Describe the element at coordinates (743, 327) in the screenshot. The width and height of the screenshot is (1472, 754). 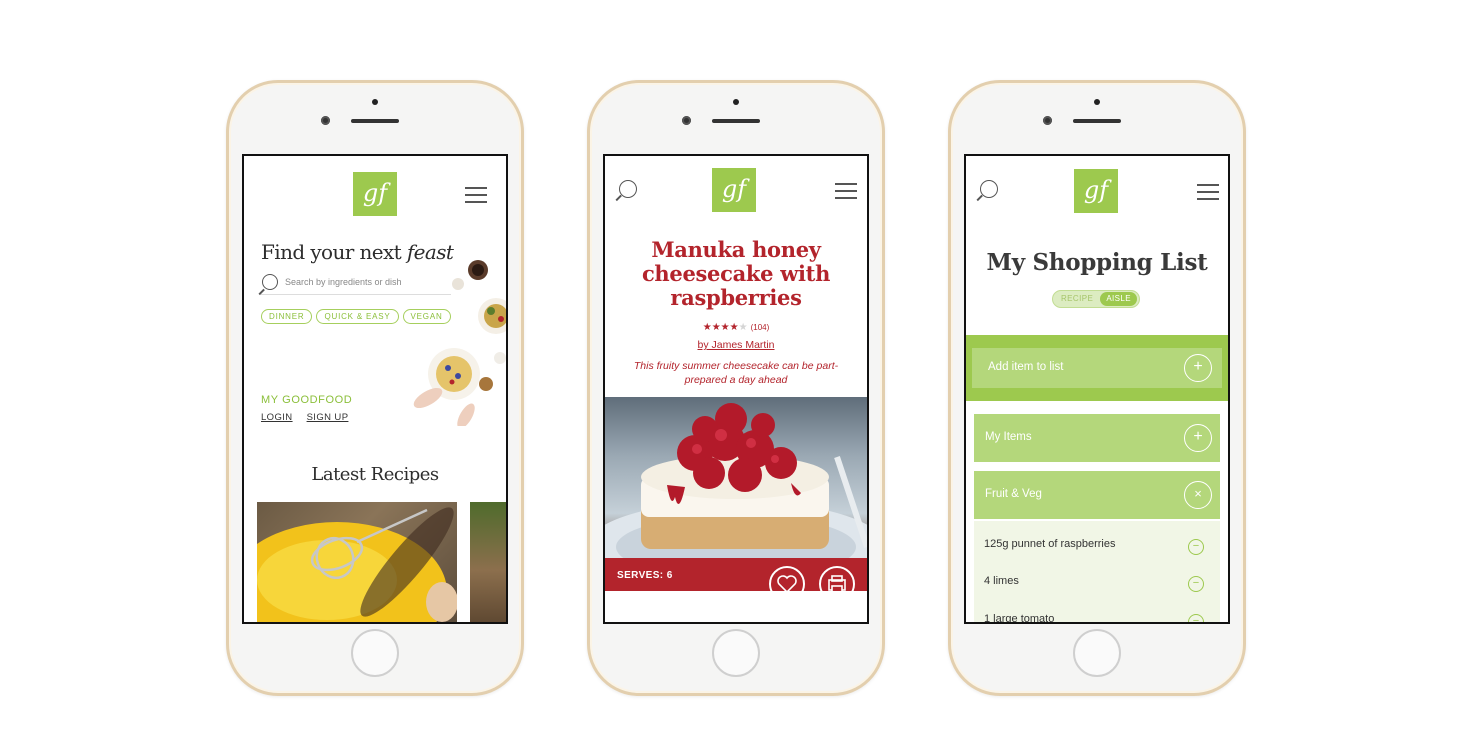
I see `star-empty-icon: ★` at that location.